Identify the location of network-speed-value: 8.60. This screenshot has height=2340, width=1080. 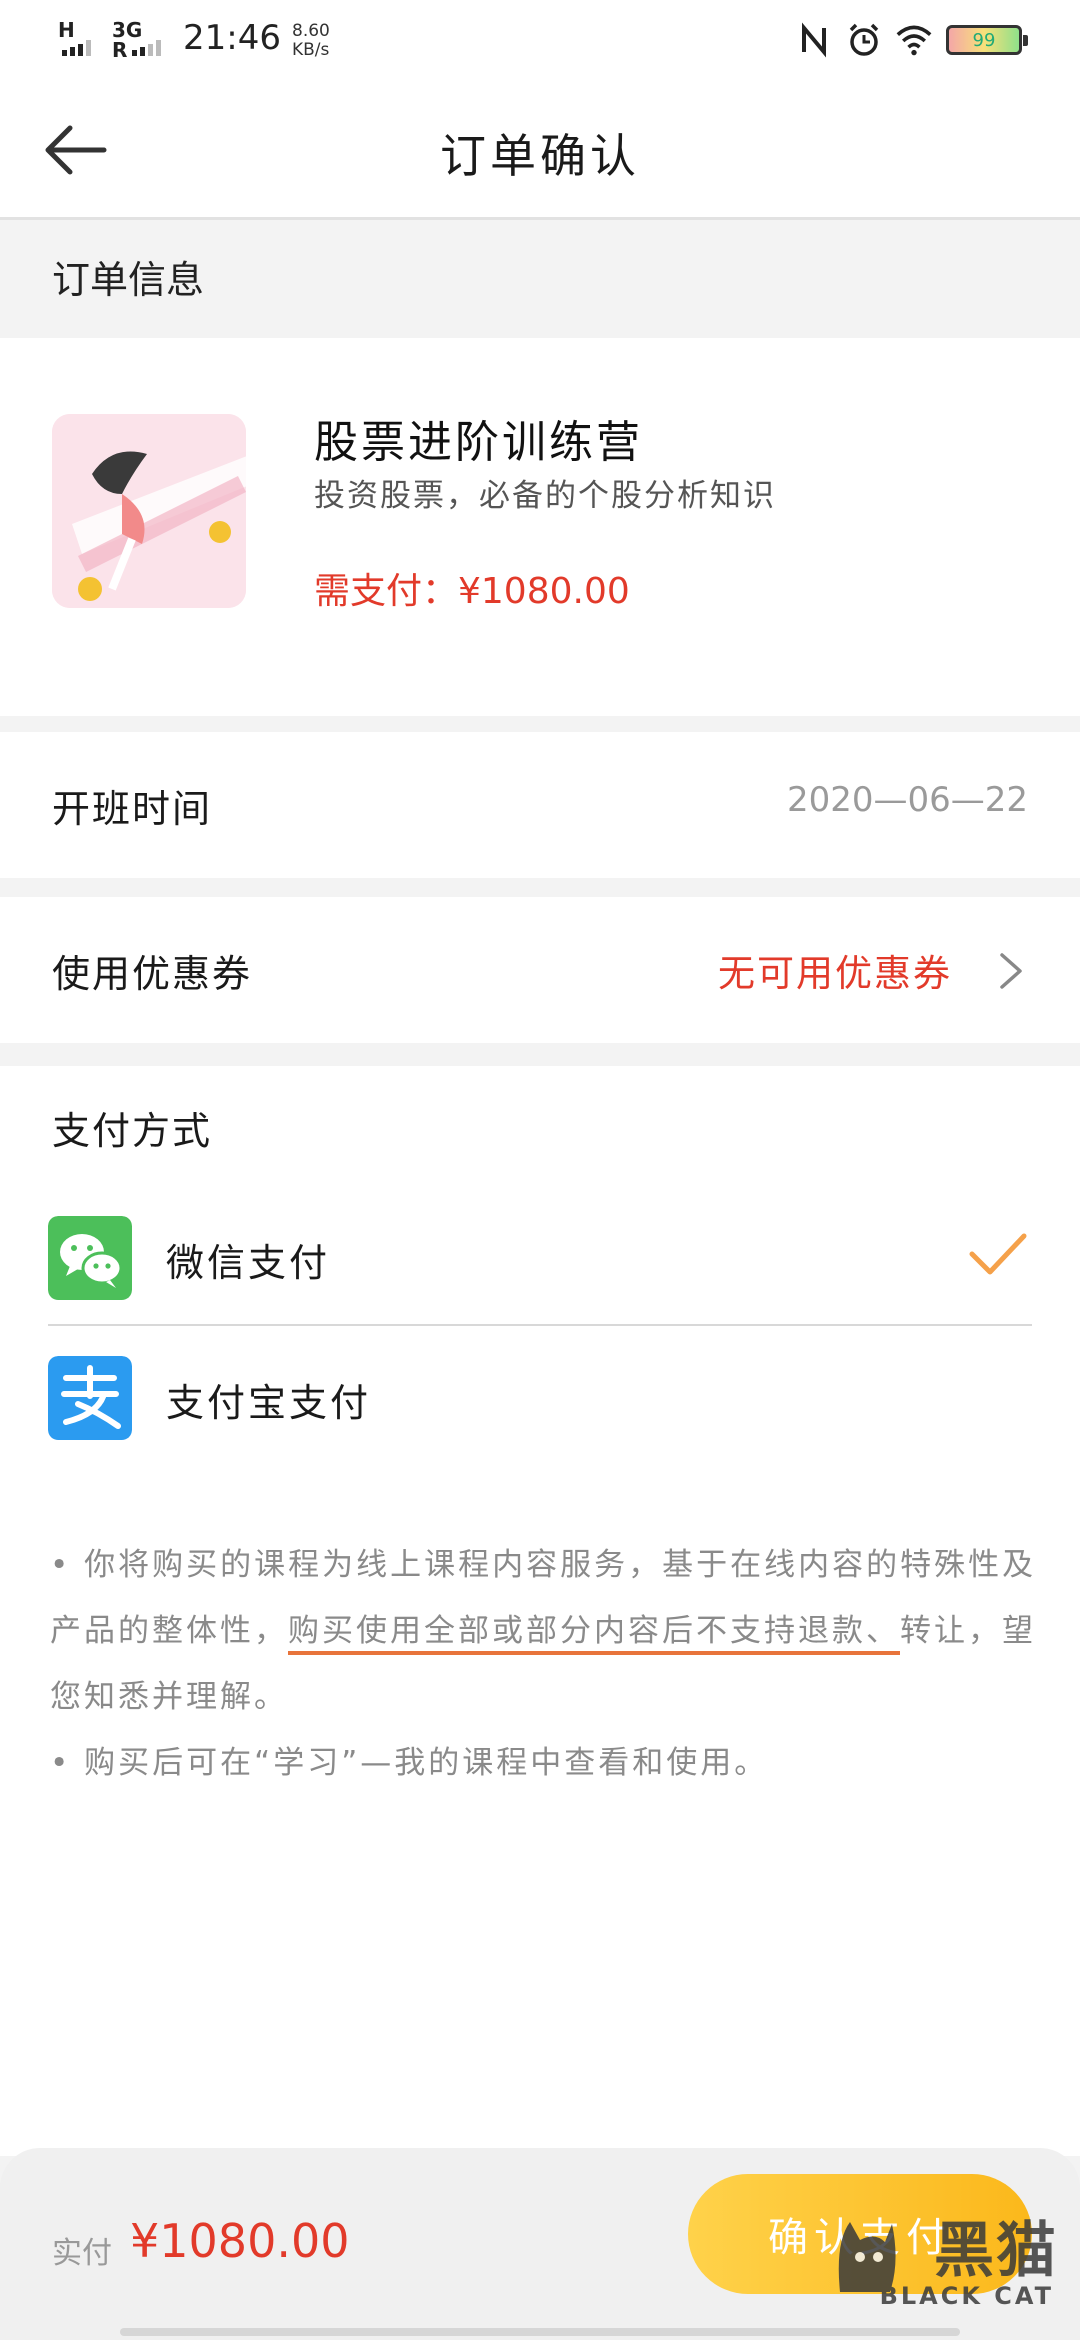
(311, 31).